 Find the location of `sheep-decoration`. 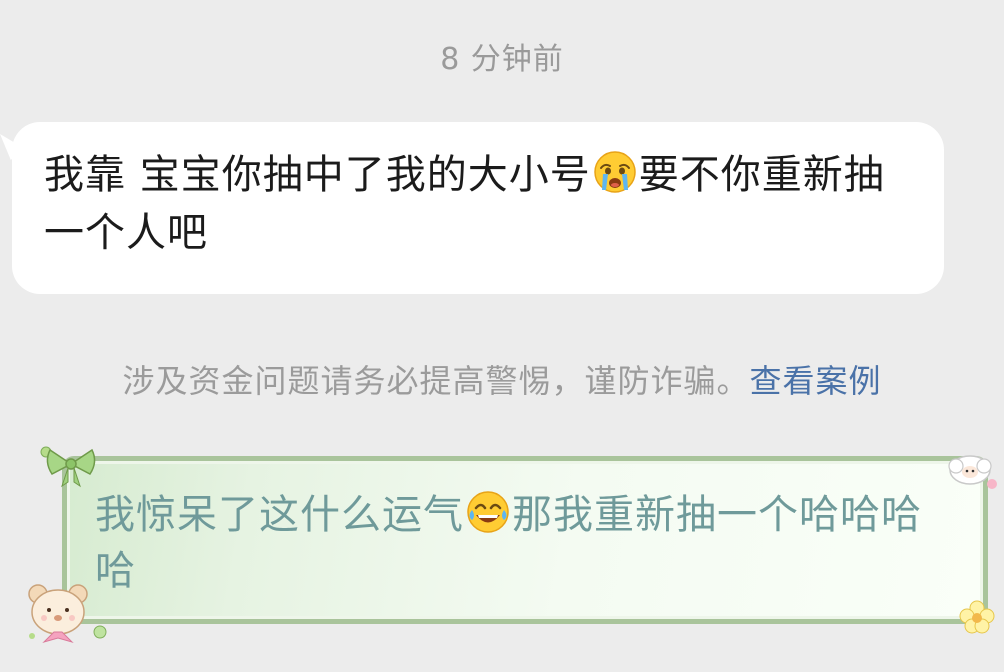

sheep-decoration is located at coordinates (972, 472).